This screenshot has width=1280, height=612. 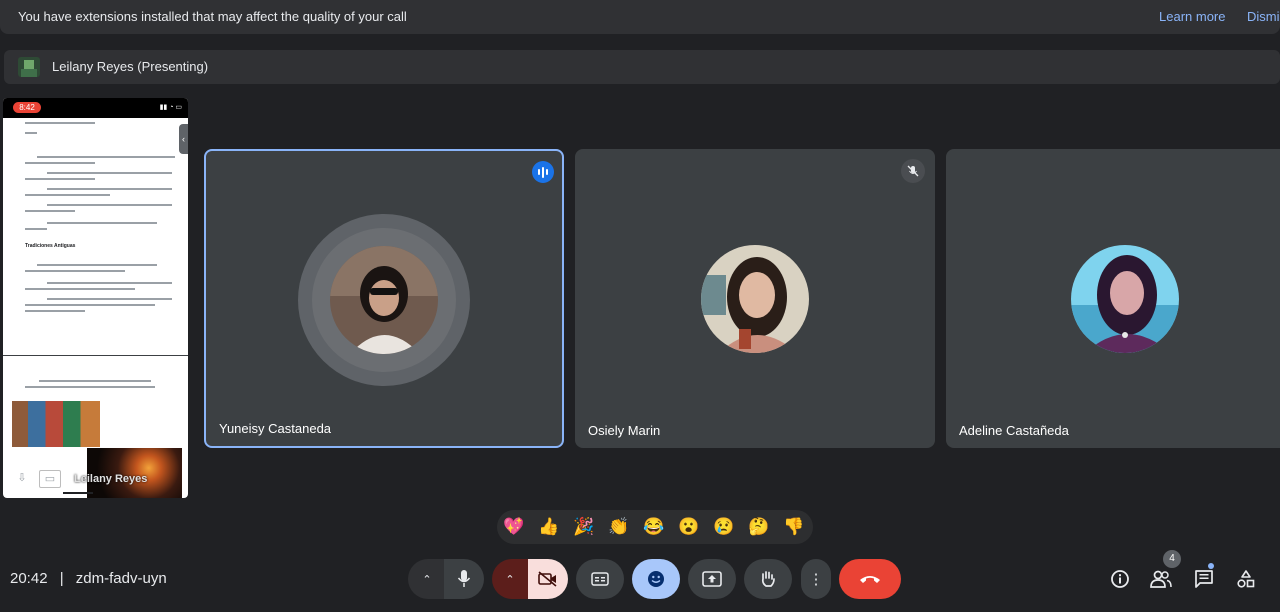 I want to click on avatar-photo-yuneisy, so click(x=384, y=300).